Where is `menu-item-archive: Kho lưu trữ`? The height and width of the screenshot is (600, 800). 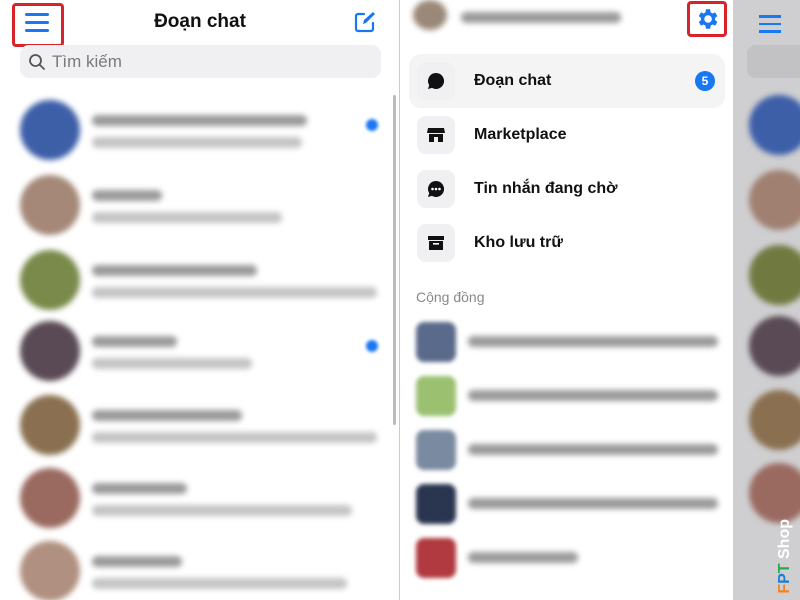 menu-item-archive: Kho lưu trữ is located at coordinates (567, 243).